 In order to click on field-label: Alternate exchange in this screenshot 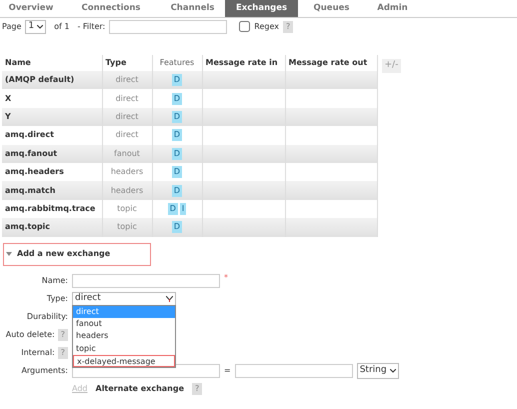, I will do `click(140, 388)`.